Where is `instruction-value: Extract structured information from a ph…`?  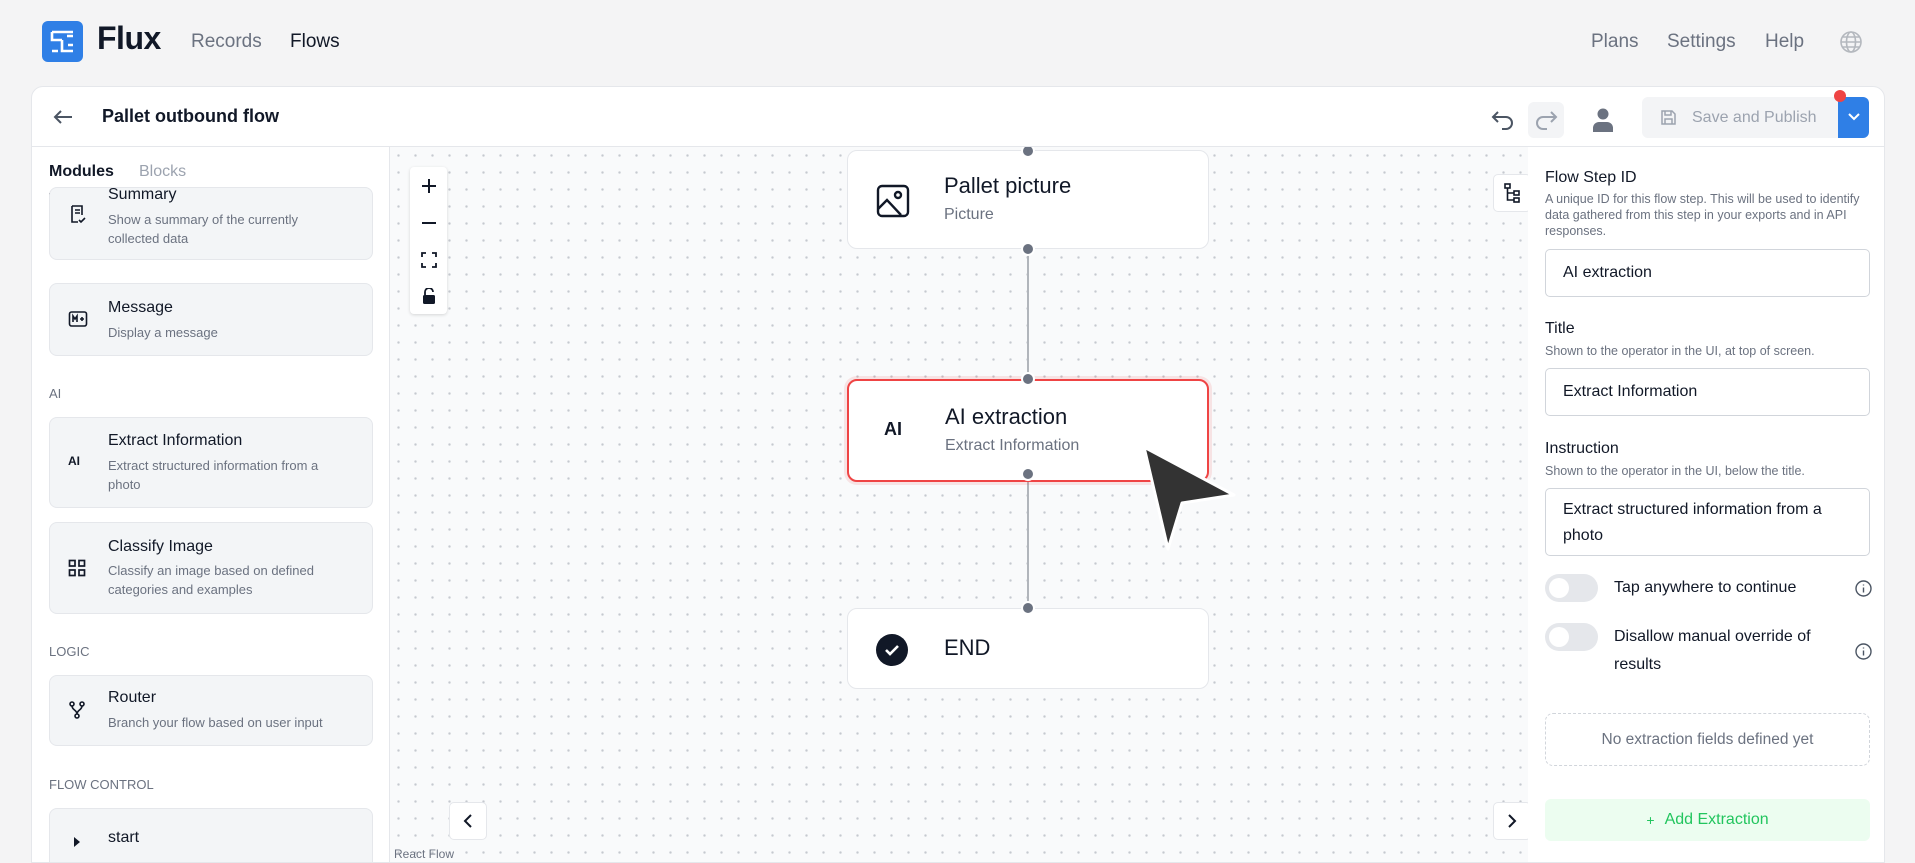
instruction-value: Extract structured information from a ph… is located at coordinates (1692, 522).